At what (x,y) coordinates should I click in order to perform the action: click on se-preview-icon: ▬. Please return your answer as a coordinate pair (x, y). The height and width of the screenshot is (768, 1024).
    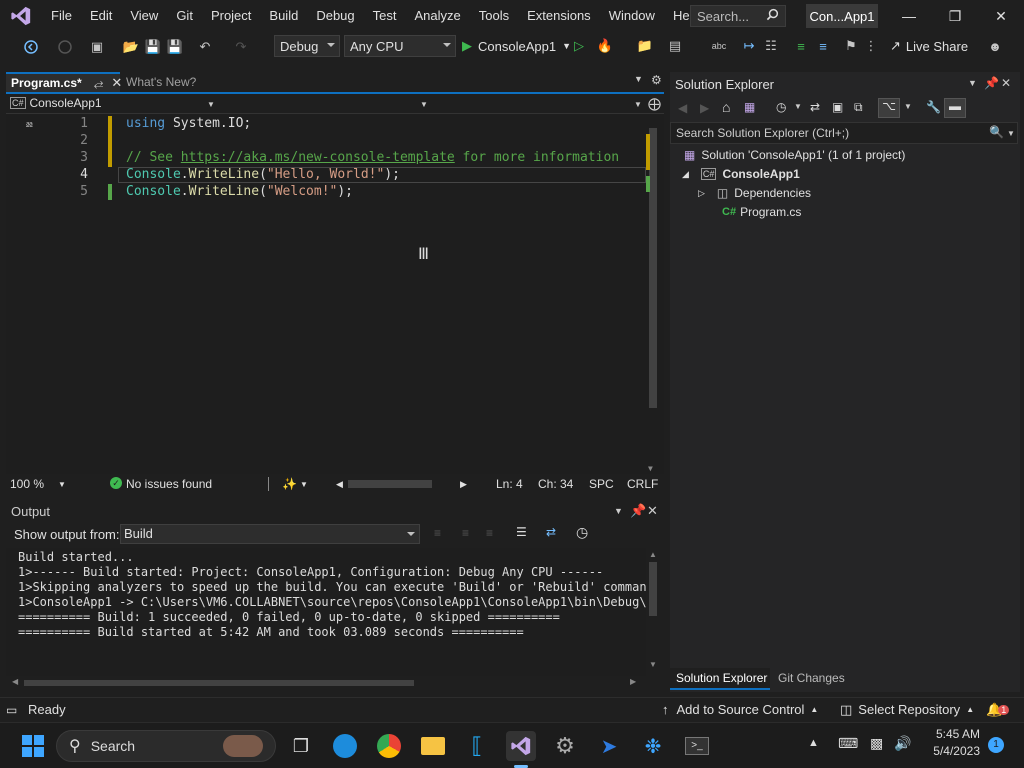
    Looking at the image, I should click on (955, 108).